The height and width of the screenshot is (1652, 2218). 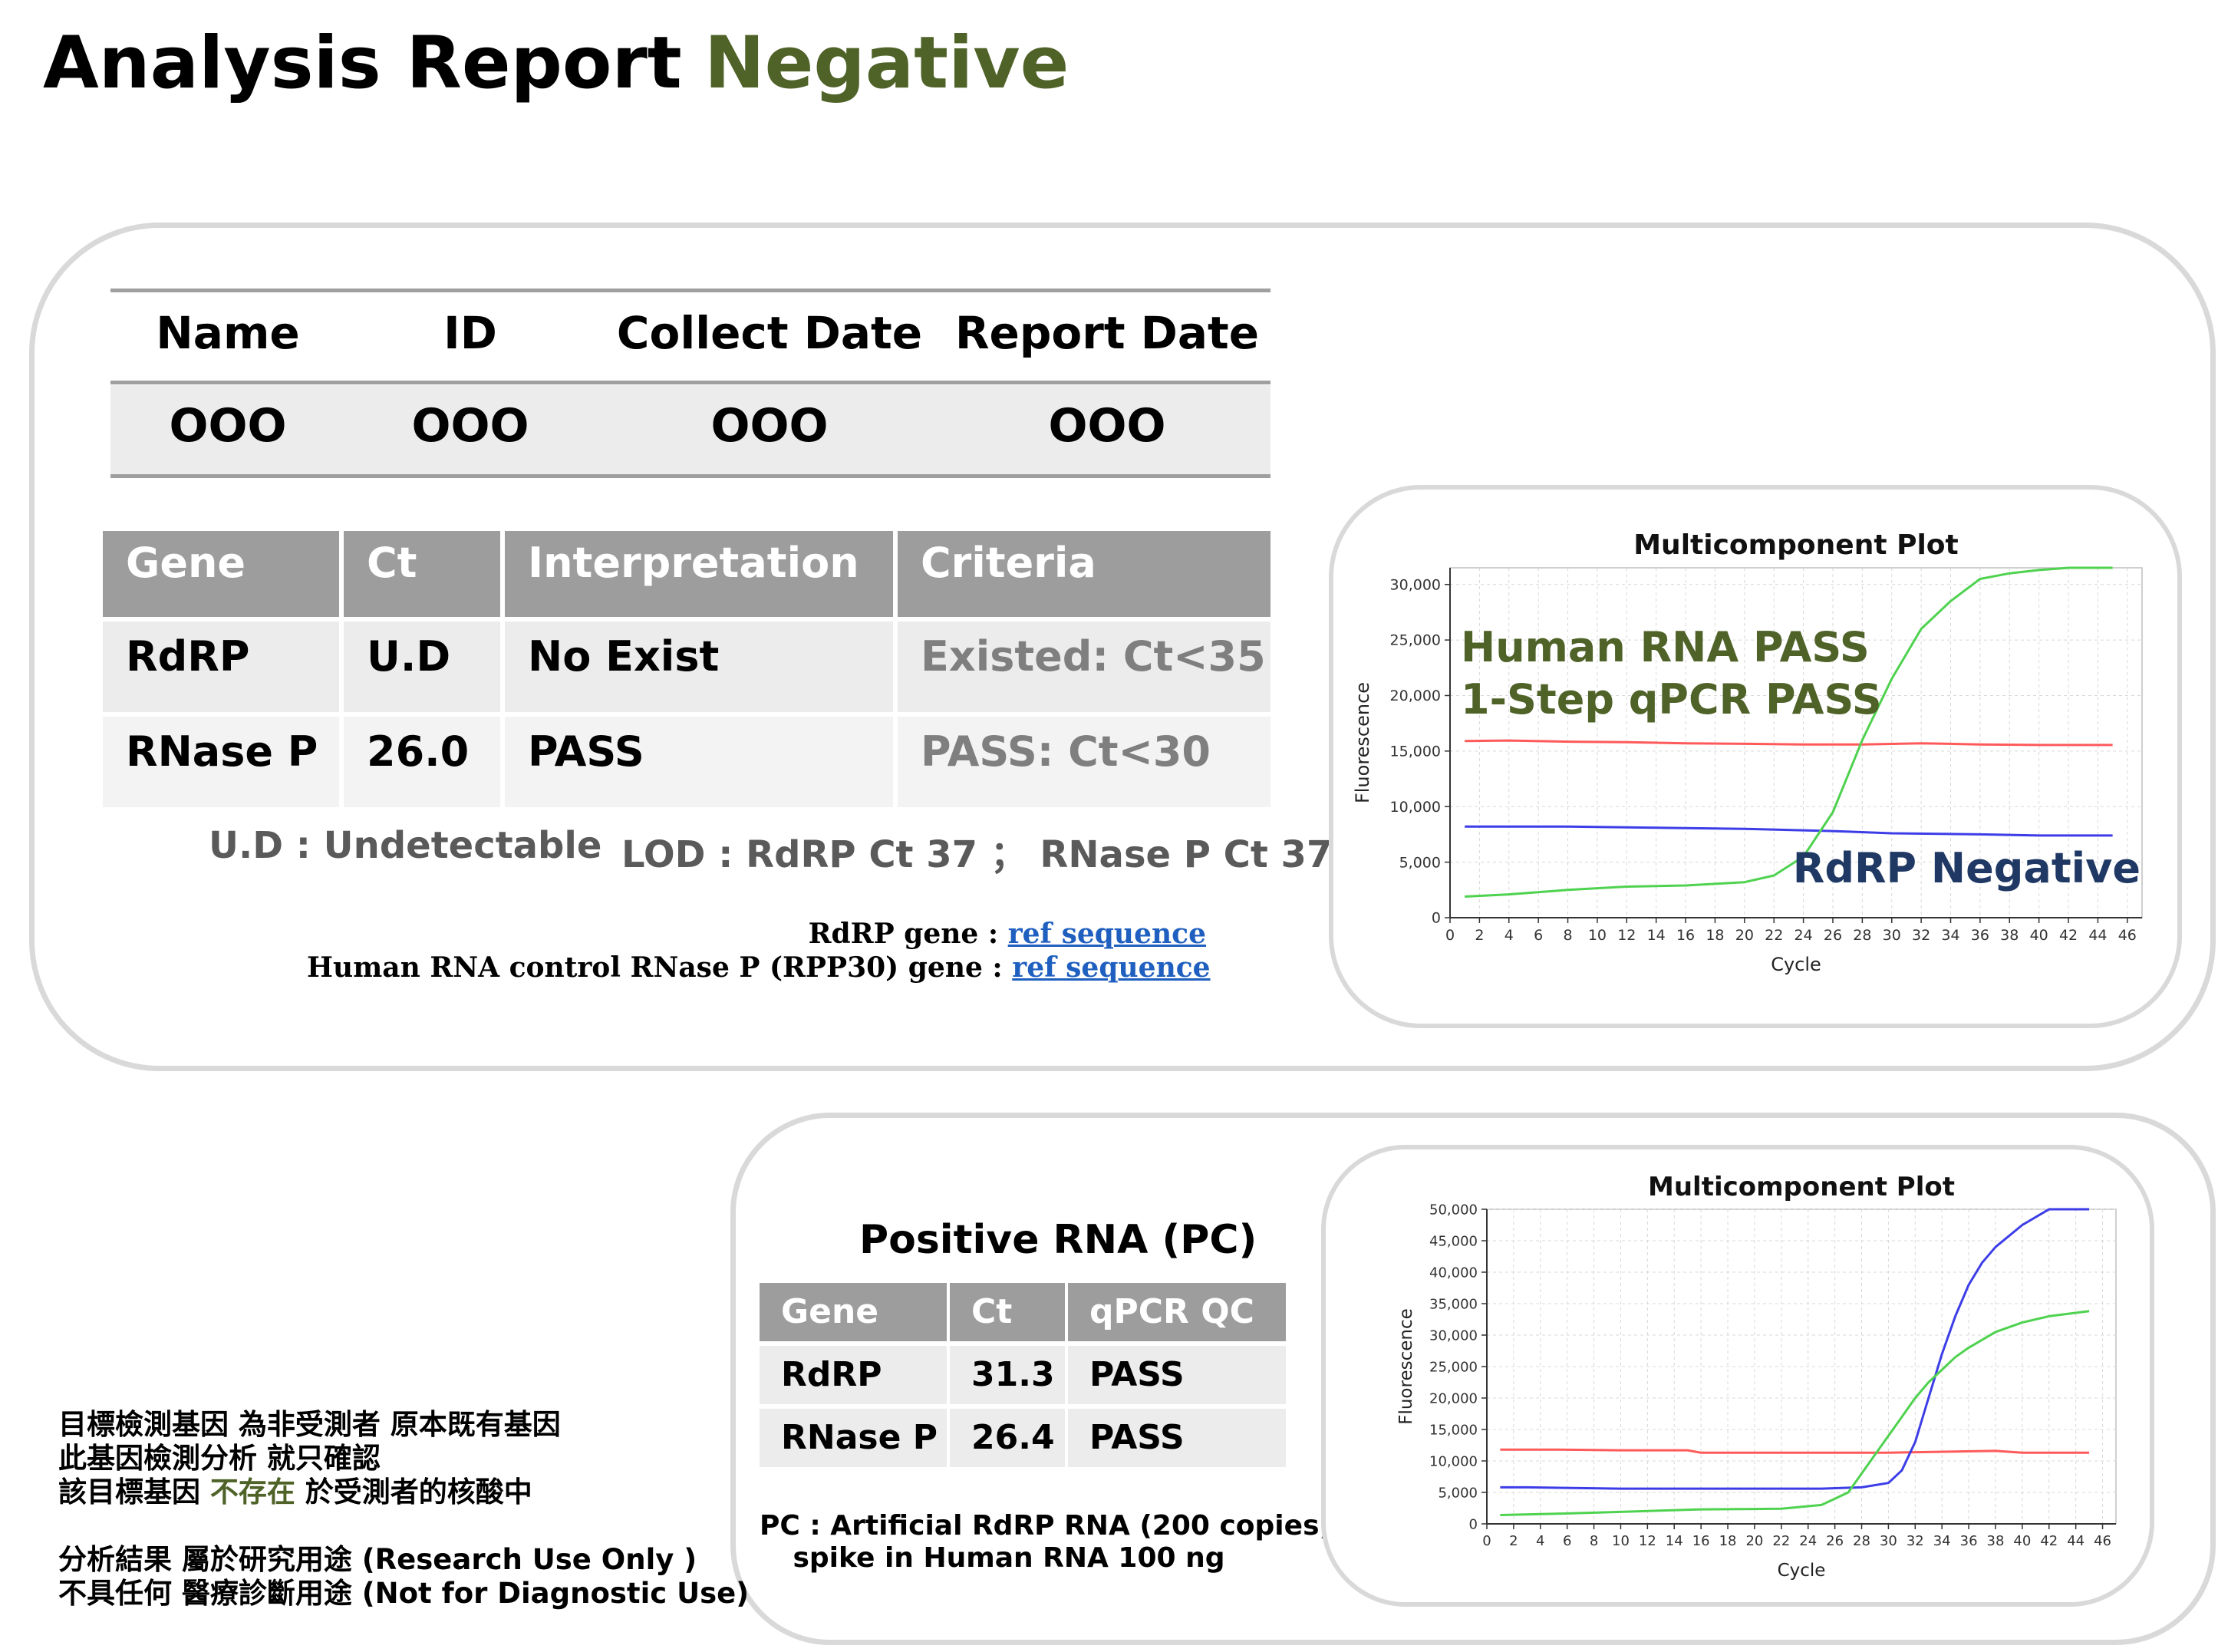 What do you see at coordinates (1415, 807) in the screenshot?
I see `y-tick-label: 10,000` at bounding box center [1415, 807].